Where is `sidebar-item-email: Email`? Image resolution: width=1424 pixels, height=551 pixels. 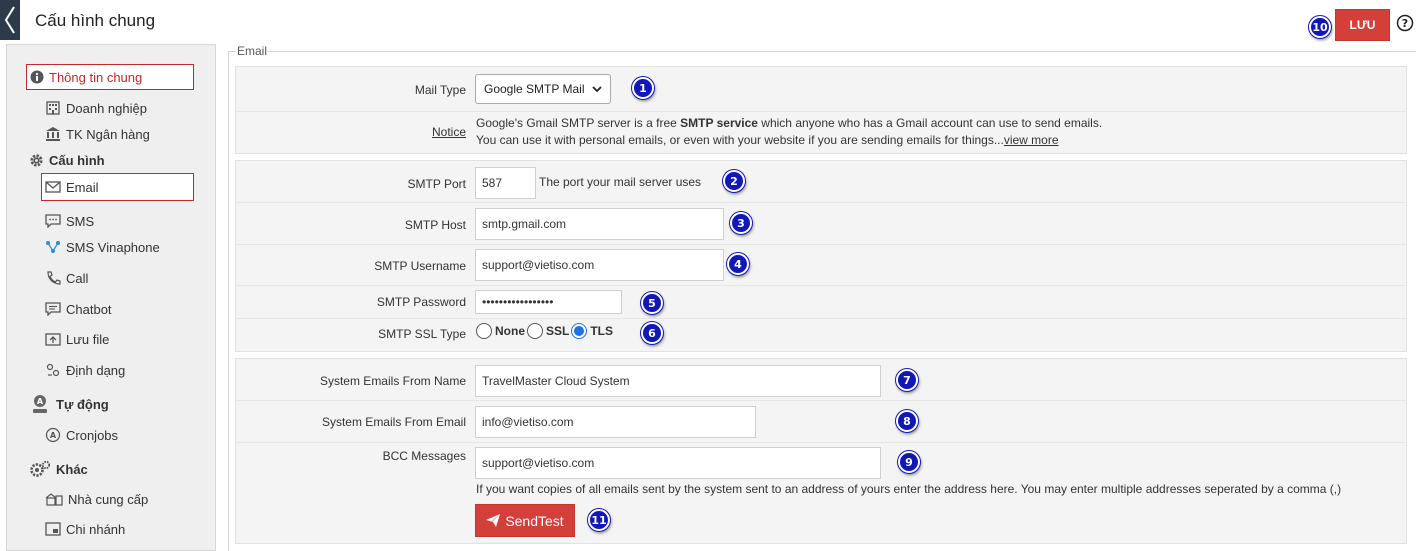 sidebar-item-email: Email is located at coordinates (117, 187).